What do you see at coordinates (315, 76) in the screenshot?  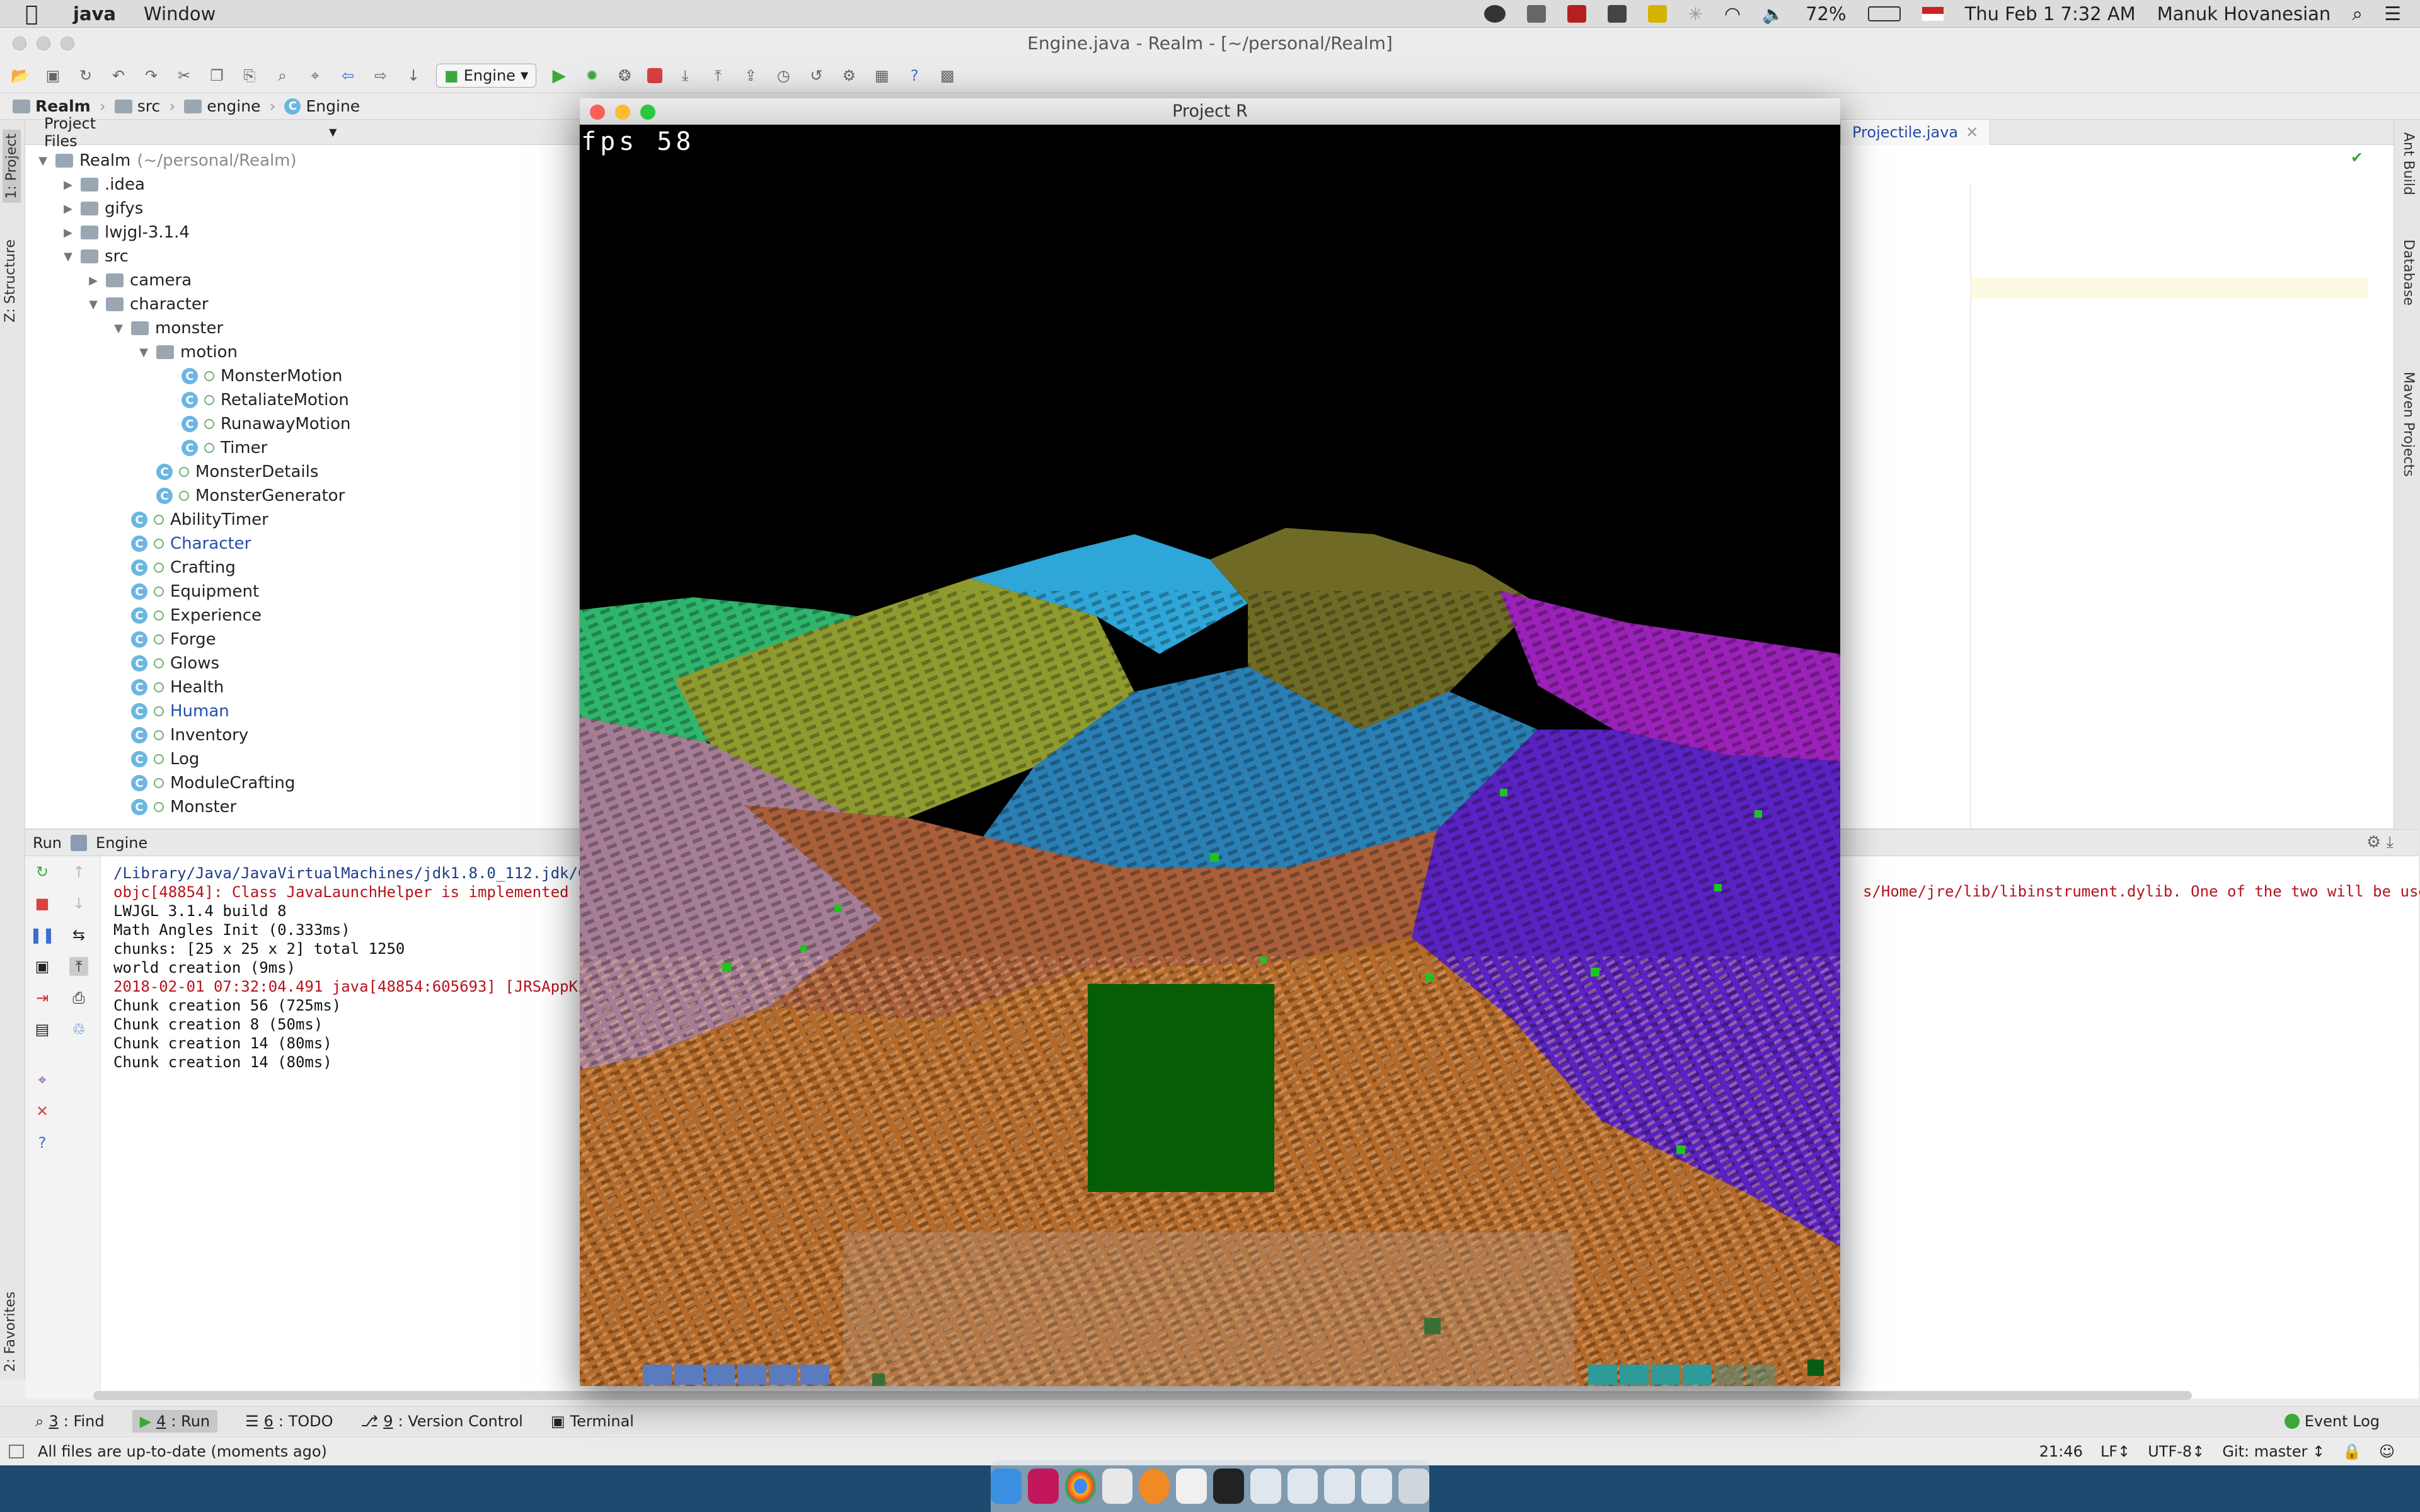 I see `replace-icon: ⌖` at bounding box center [315, 76].